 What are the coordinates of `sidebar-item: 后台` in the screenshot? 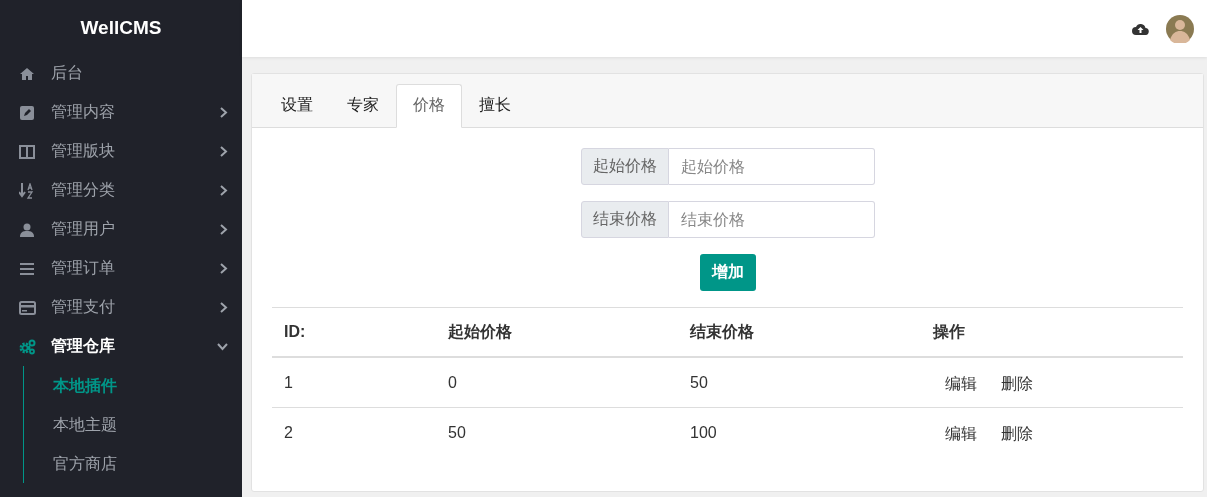 It's located at (121, 73).